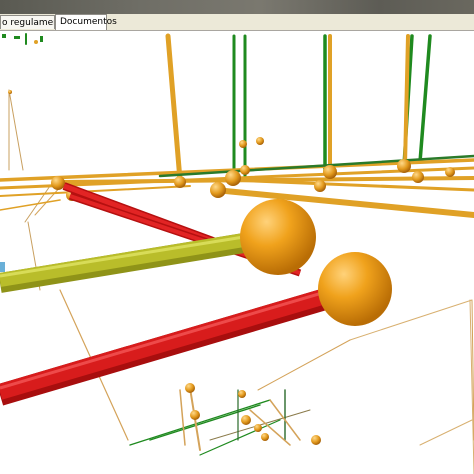 The width and height of the screenshot is (474, 474). What do you see at coordinates (316, 166) in the screenshot?
I see `green-mains` at bounding box center [316, 166].